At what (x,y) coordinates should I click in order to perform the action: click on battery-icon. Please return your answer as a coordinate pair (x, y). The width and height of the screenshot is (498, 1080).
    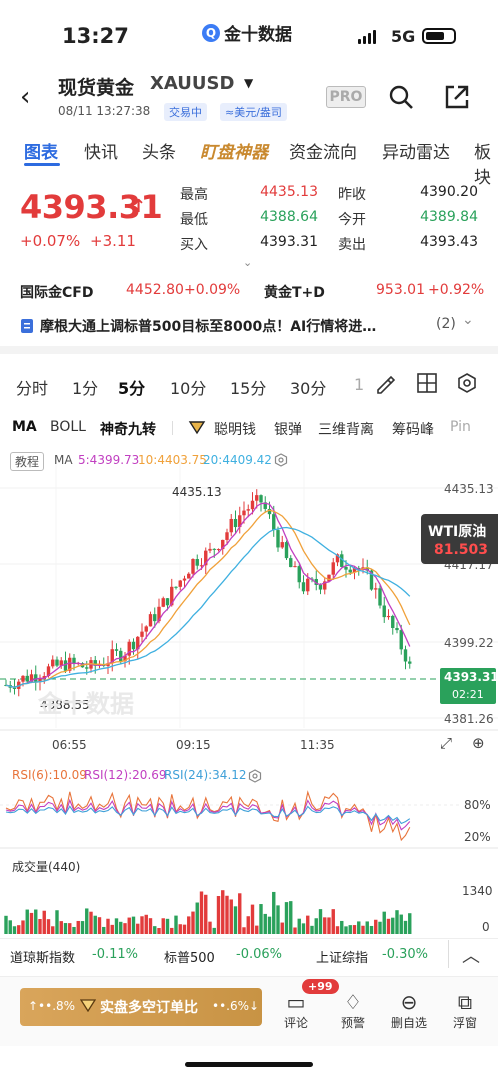
    Looking at the image, I should click on (439, 36).